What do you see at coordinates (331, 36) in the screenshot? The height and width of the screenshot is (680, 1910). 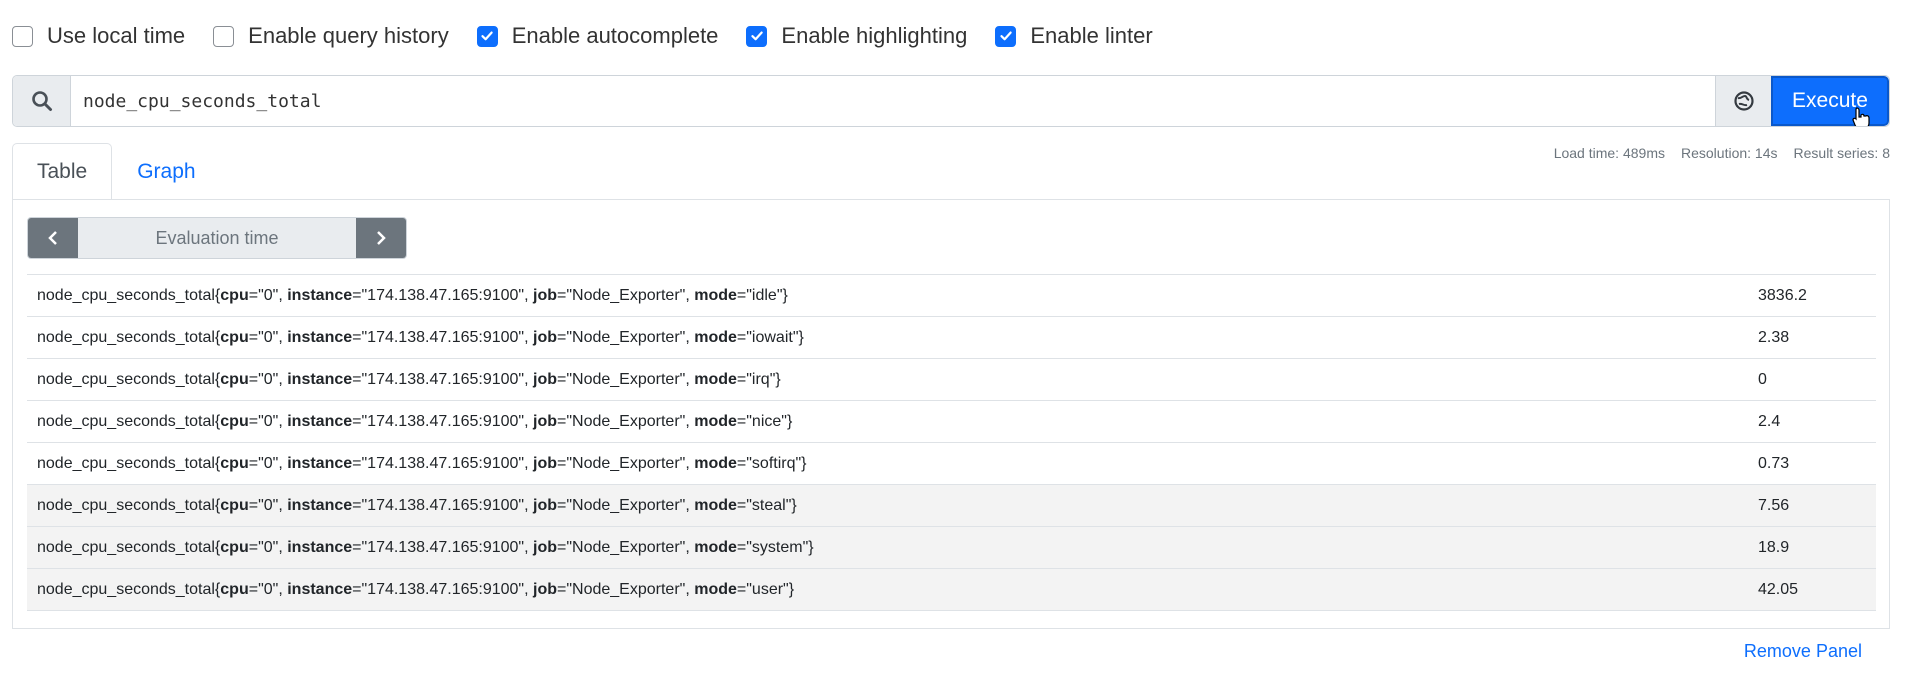 I see `option-enable-query-history: Enable query history` at bounding box center [331, 36].